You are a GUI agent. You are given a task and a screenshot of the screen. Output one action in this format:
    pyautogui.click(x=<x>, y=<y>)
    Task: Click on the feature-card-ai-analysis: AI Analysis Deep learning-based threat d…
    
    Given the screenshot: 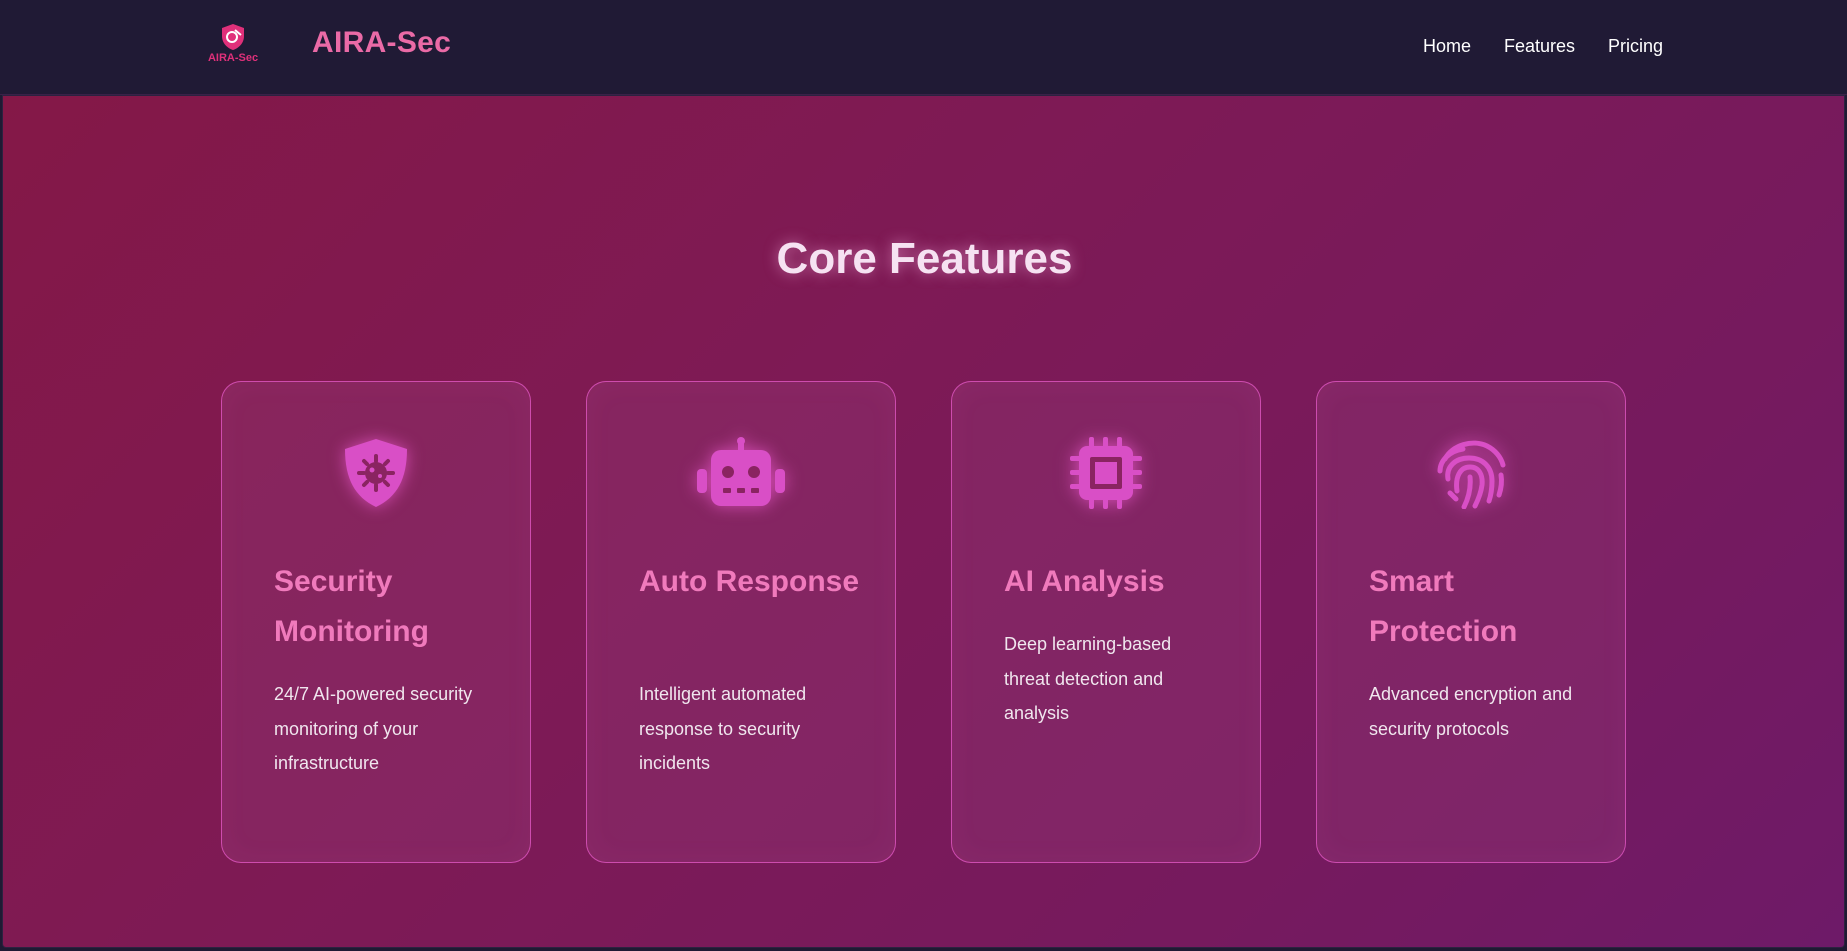 What is the action you would take?
    pyautogui.click(x=1106, y=622)
    